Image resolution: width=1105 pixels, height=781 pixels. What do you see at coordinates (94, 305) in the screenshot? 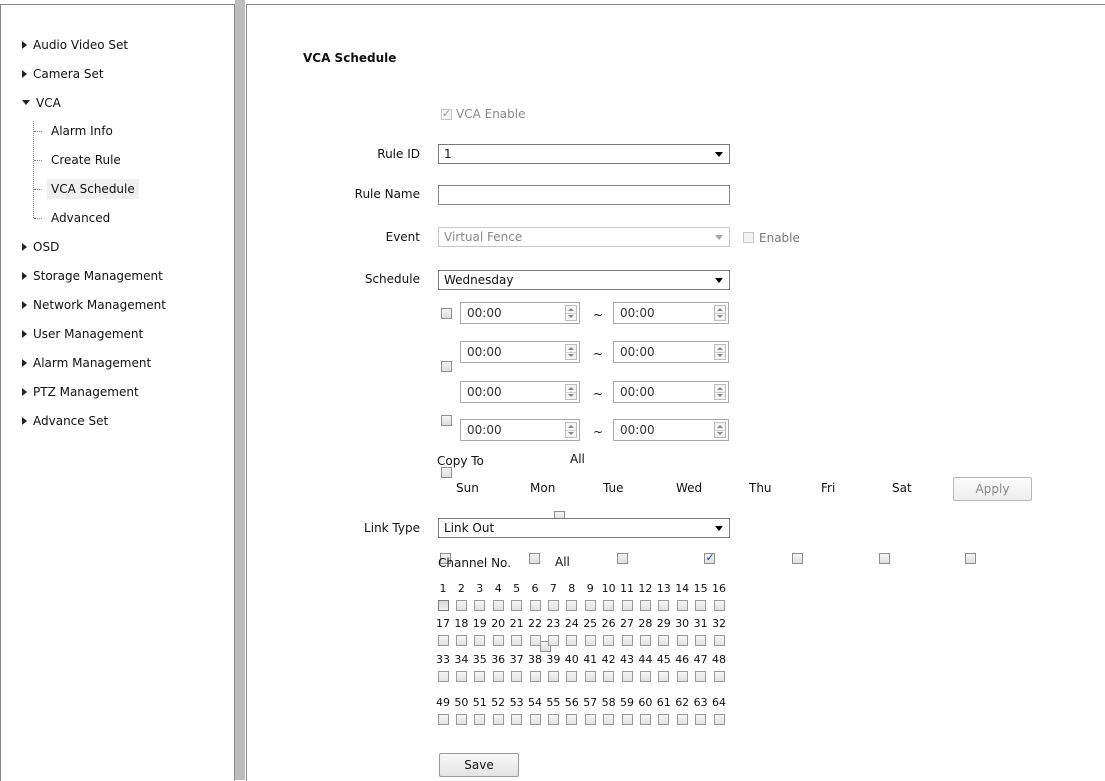
I see `tree-item-network-management: Network Management` at bounding box center [94, 305].